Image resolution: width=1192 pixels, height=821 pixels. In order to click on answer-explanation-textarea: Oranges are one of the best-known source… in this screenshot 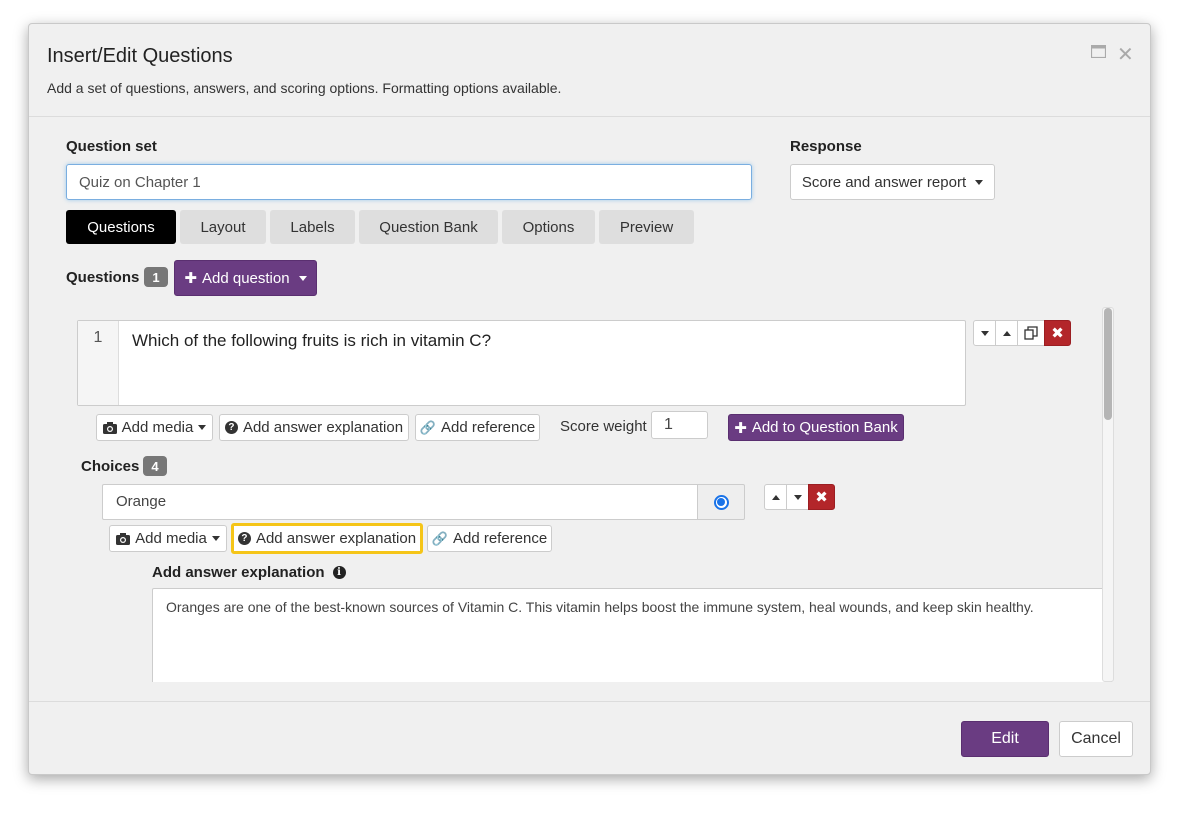, I will do `click(632, 635)`.